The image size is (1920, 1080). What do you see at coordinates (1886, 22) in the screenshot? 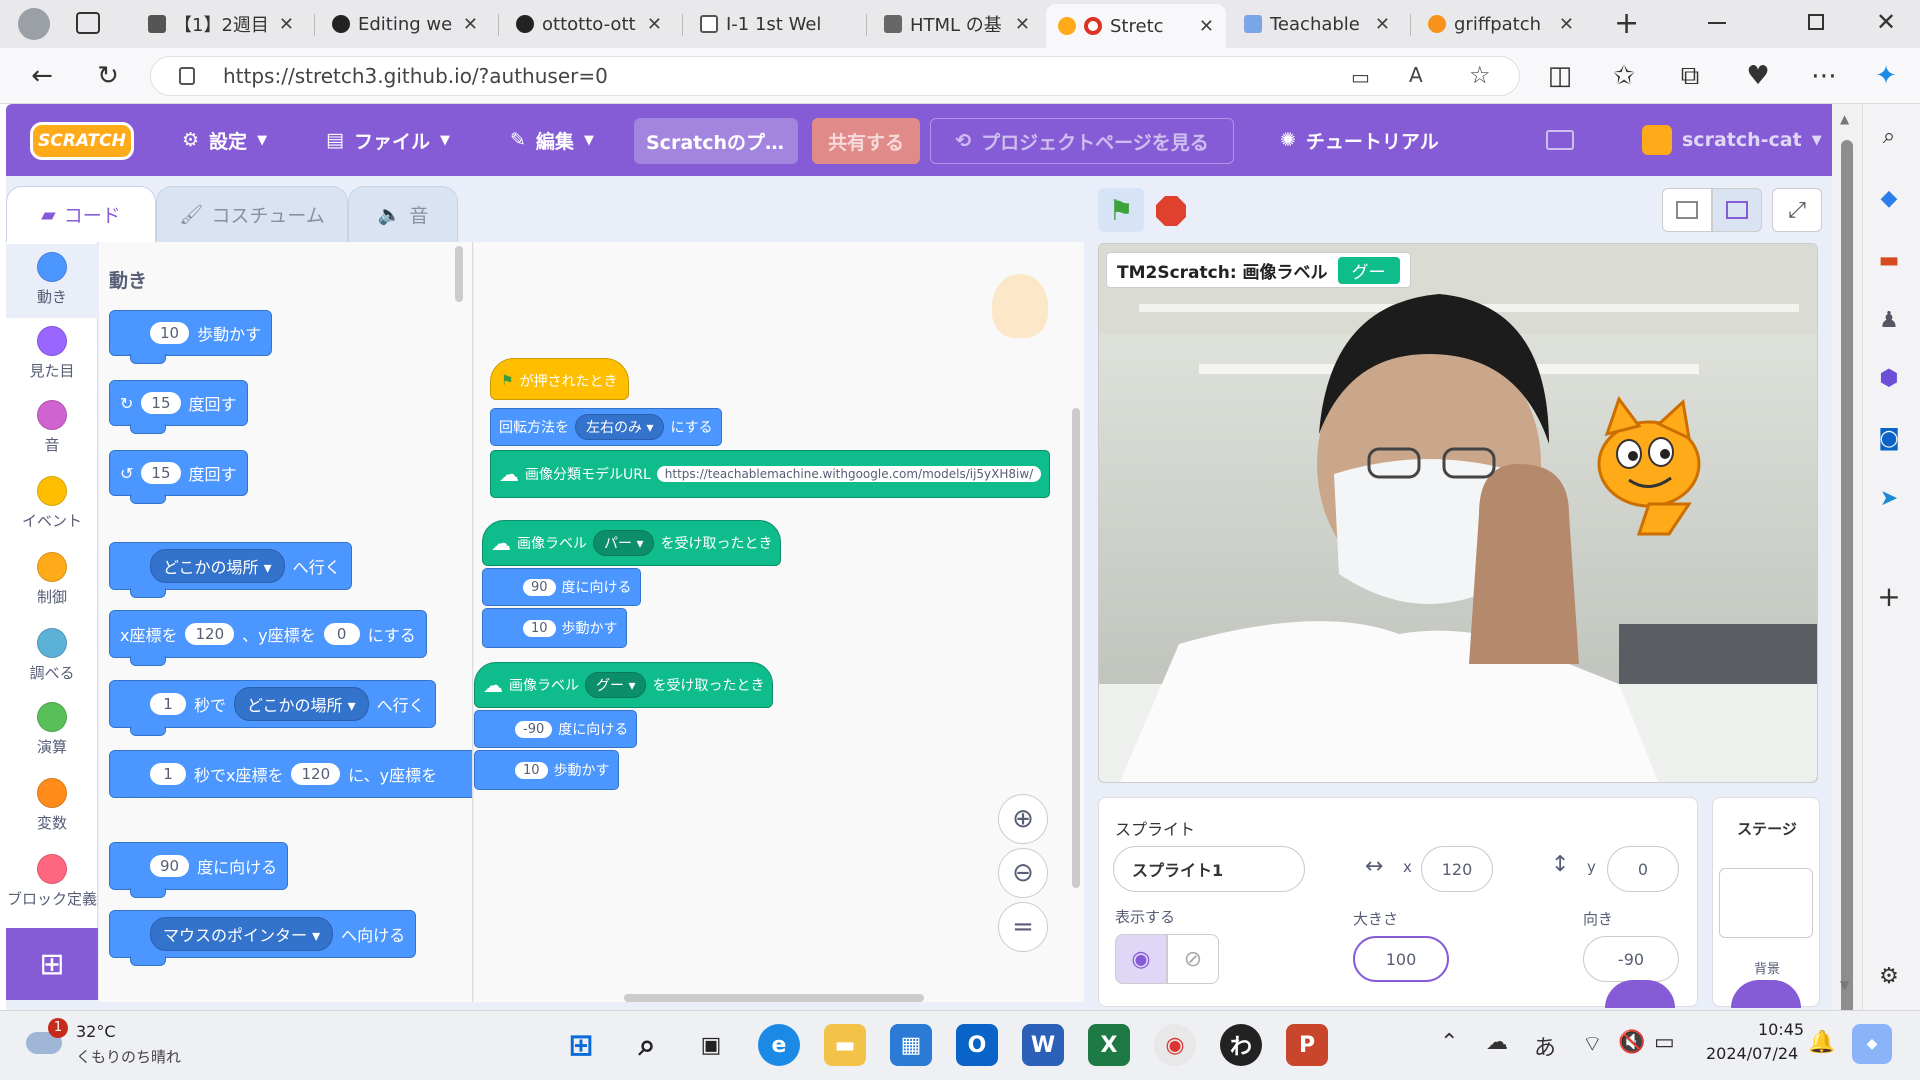
I see `close-window-icon: ✕` at bounding box center [1886, 22].